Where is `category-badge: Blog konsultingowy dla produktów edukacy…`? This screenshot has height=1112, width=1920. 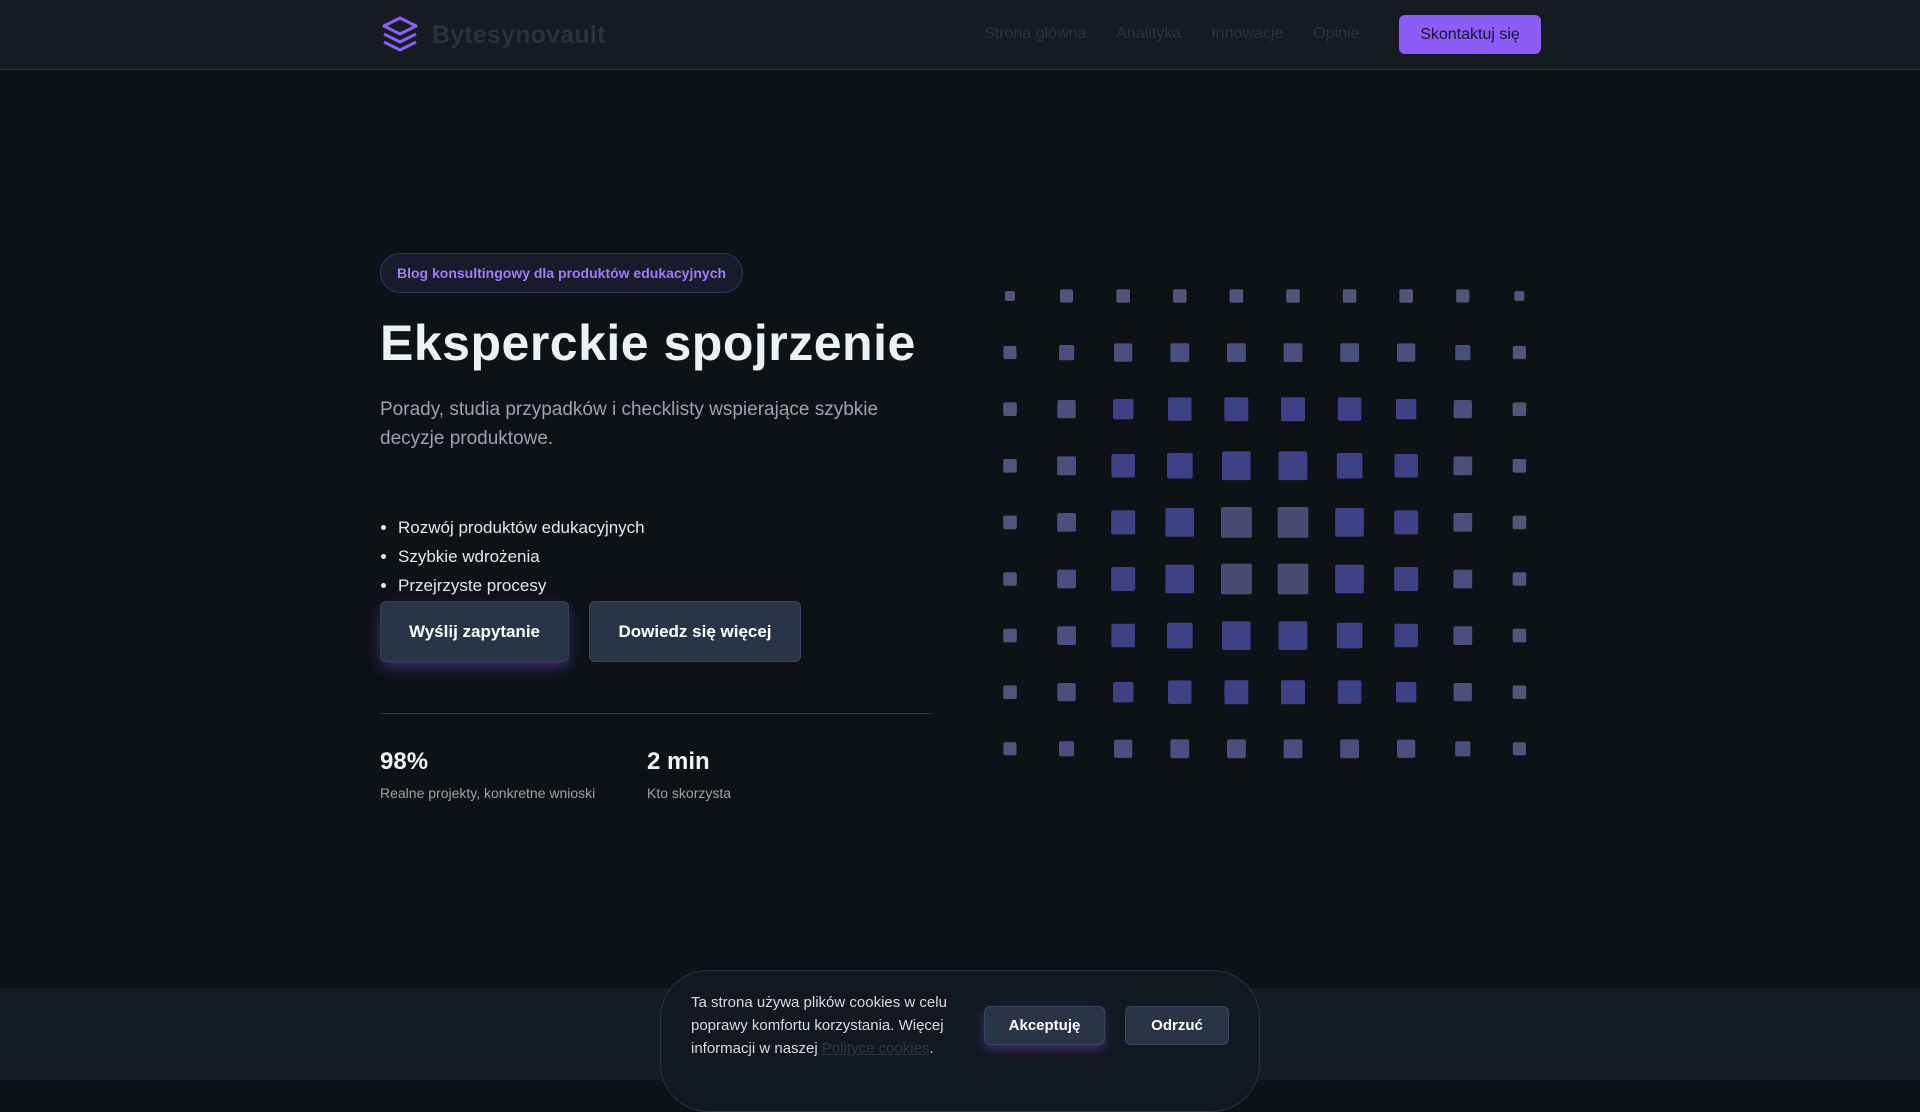
category-badge: Blog konsultingowy dla produktów edukacy… is located at coordinates (562, 273).